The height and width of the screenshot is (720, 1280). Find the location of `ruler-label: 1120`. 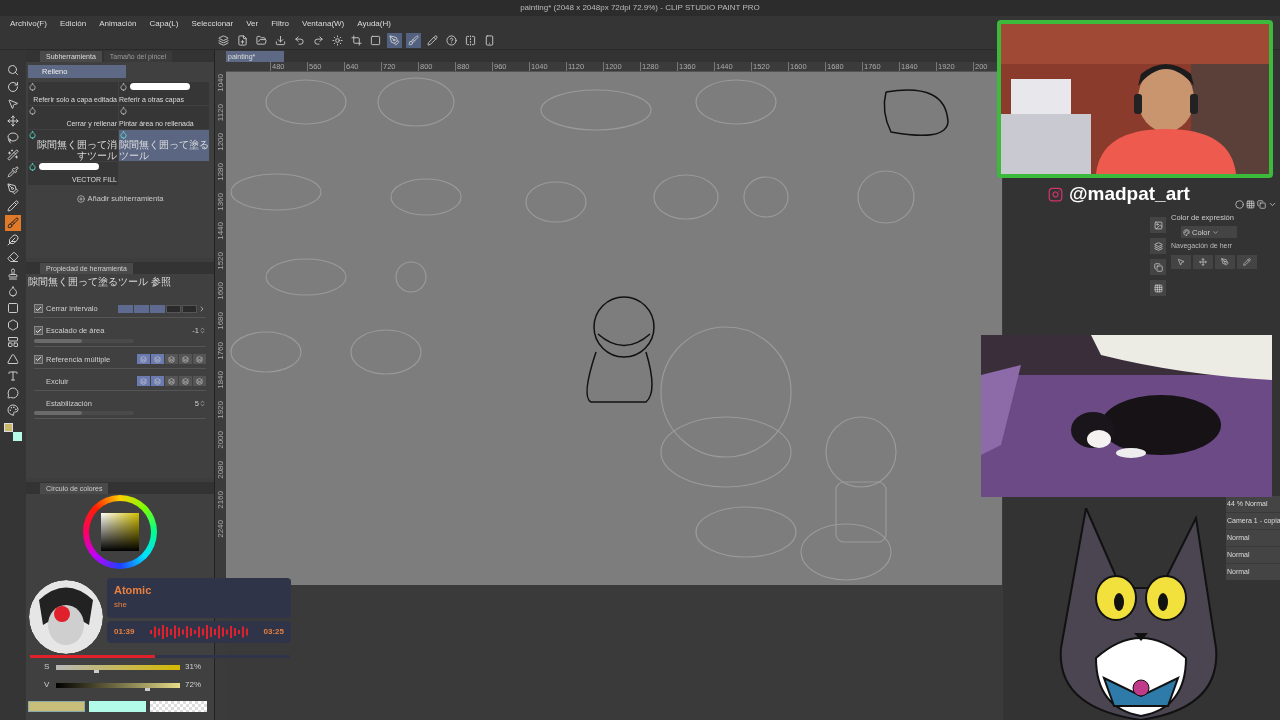

ruler-label: 1120 is located at coordinates (220, 112).